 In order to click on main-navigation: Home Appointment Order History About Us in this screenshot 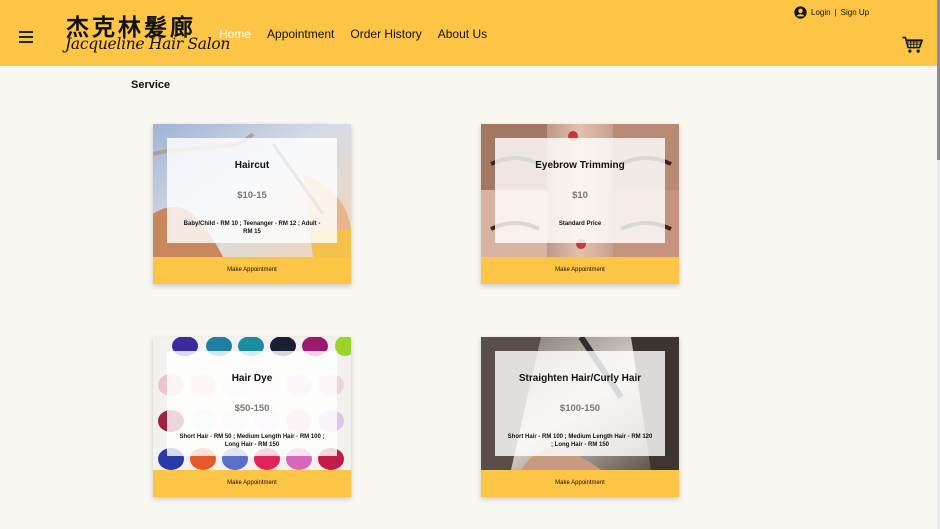, I will do `click(361, 35)`.